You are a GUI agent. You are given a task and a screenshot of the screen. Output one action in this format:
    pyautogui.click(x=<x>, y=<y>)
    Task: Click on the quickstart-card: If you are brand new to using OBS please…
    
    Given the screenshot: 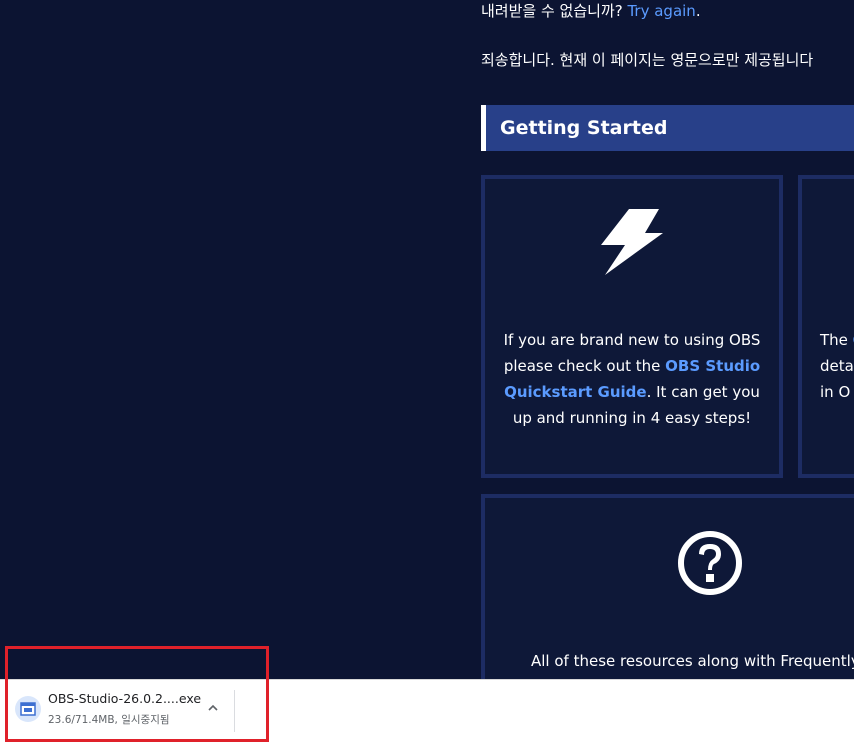 What is the action you would take?
    pyautogui.click(x=632, y=326)
    